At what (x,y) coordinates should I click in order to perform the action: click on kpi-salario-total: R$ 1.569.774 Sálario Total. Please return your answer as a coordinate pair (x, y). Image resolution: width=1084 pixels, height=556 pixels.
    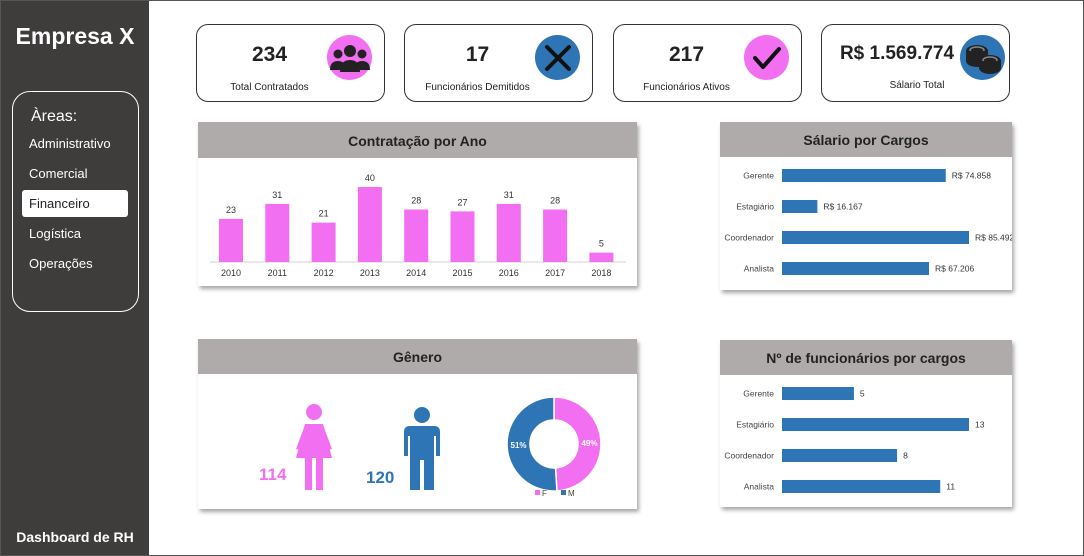
    Looking at the image, I should click on (915, 63).